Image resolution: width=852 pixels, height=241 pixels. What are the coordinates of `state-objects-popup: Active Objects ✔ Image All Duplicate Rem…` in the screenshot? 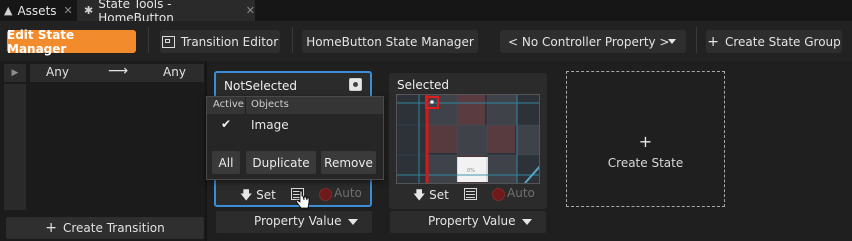 It's located at (295, 138).